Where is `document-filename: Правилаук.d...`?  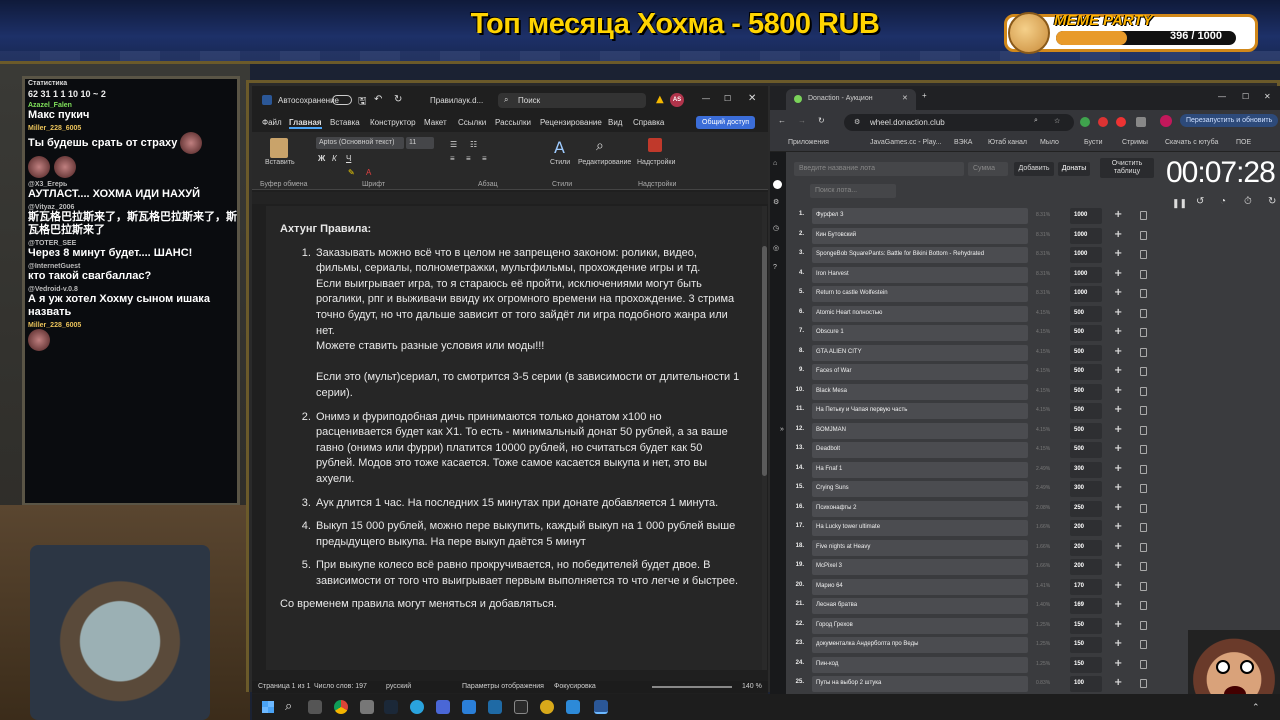
document-filename: Правилаук.d... is located at coordinates (456, 100).